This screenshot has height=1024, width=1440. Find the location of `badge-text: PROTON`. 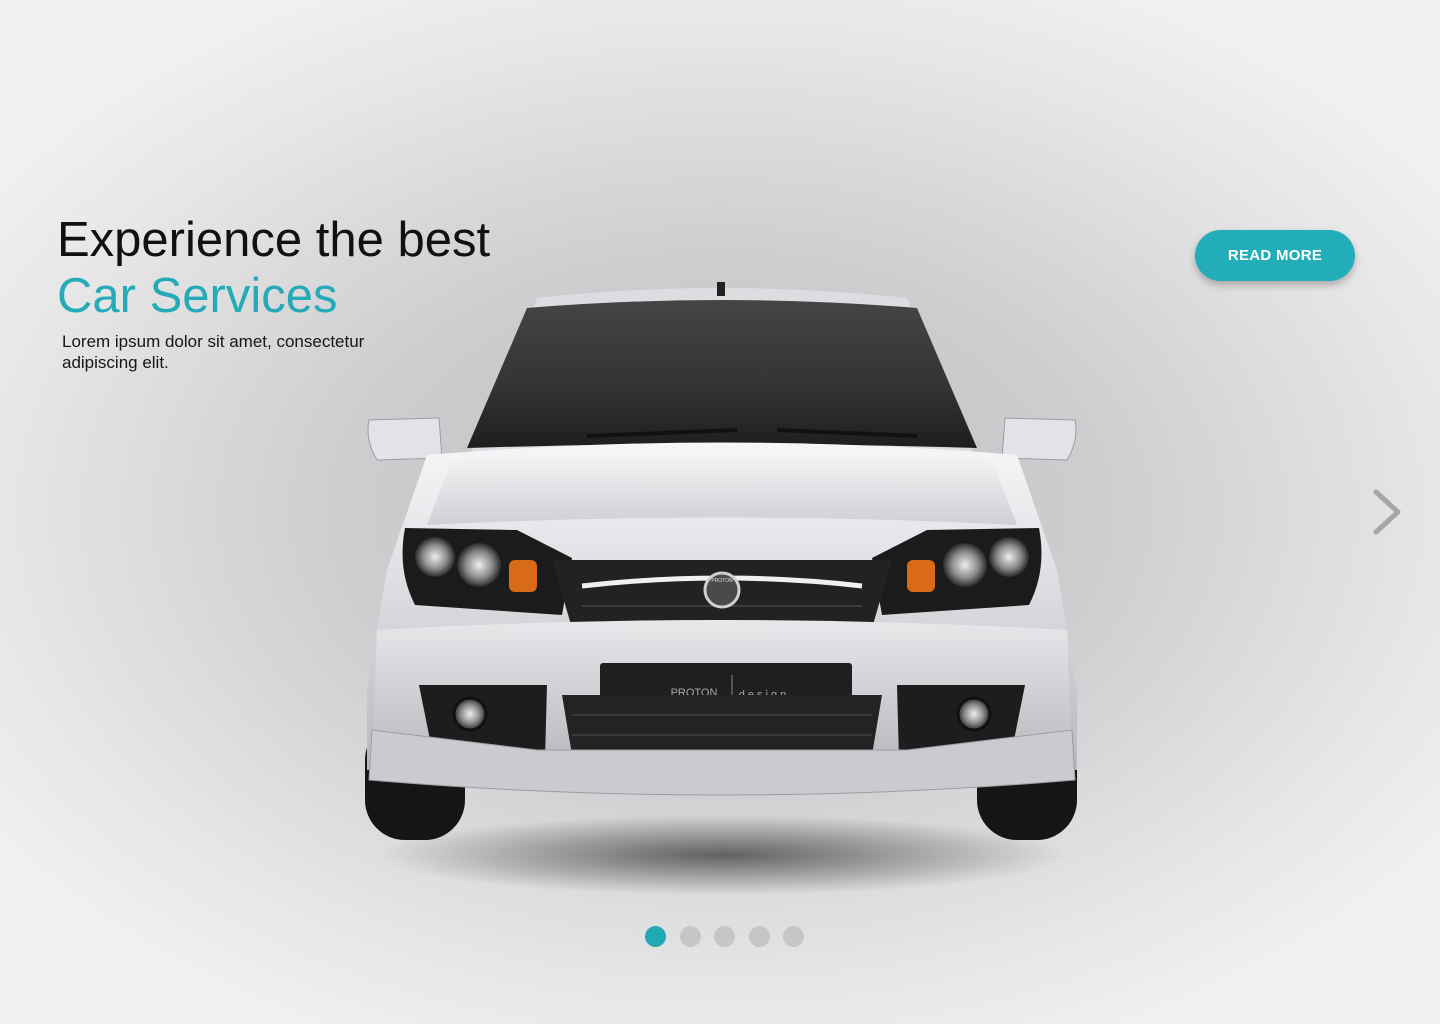

badge-text: PROTON is located at coordinates (722, 581).